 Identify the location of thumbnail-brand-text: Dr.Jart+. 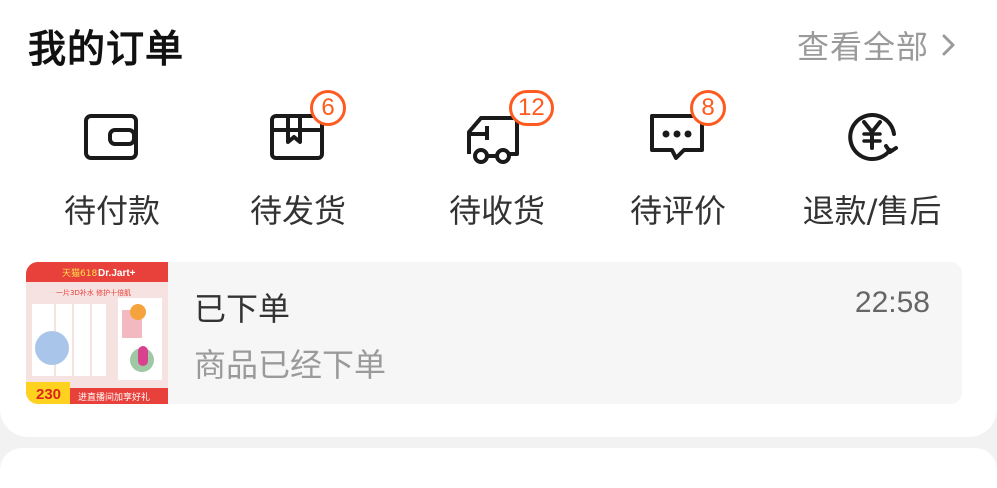
(117, 273).